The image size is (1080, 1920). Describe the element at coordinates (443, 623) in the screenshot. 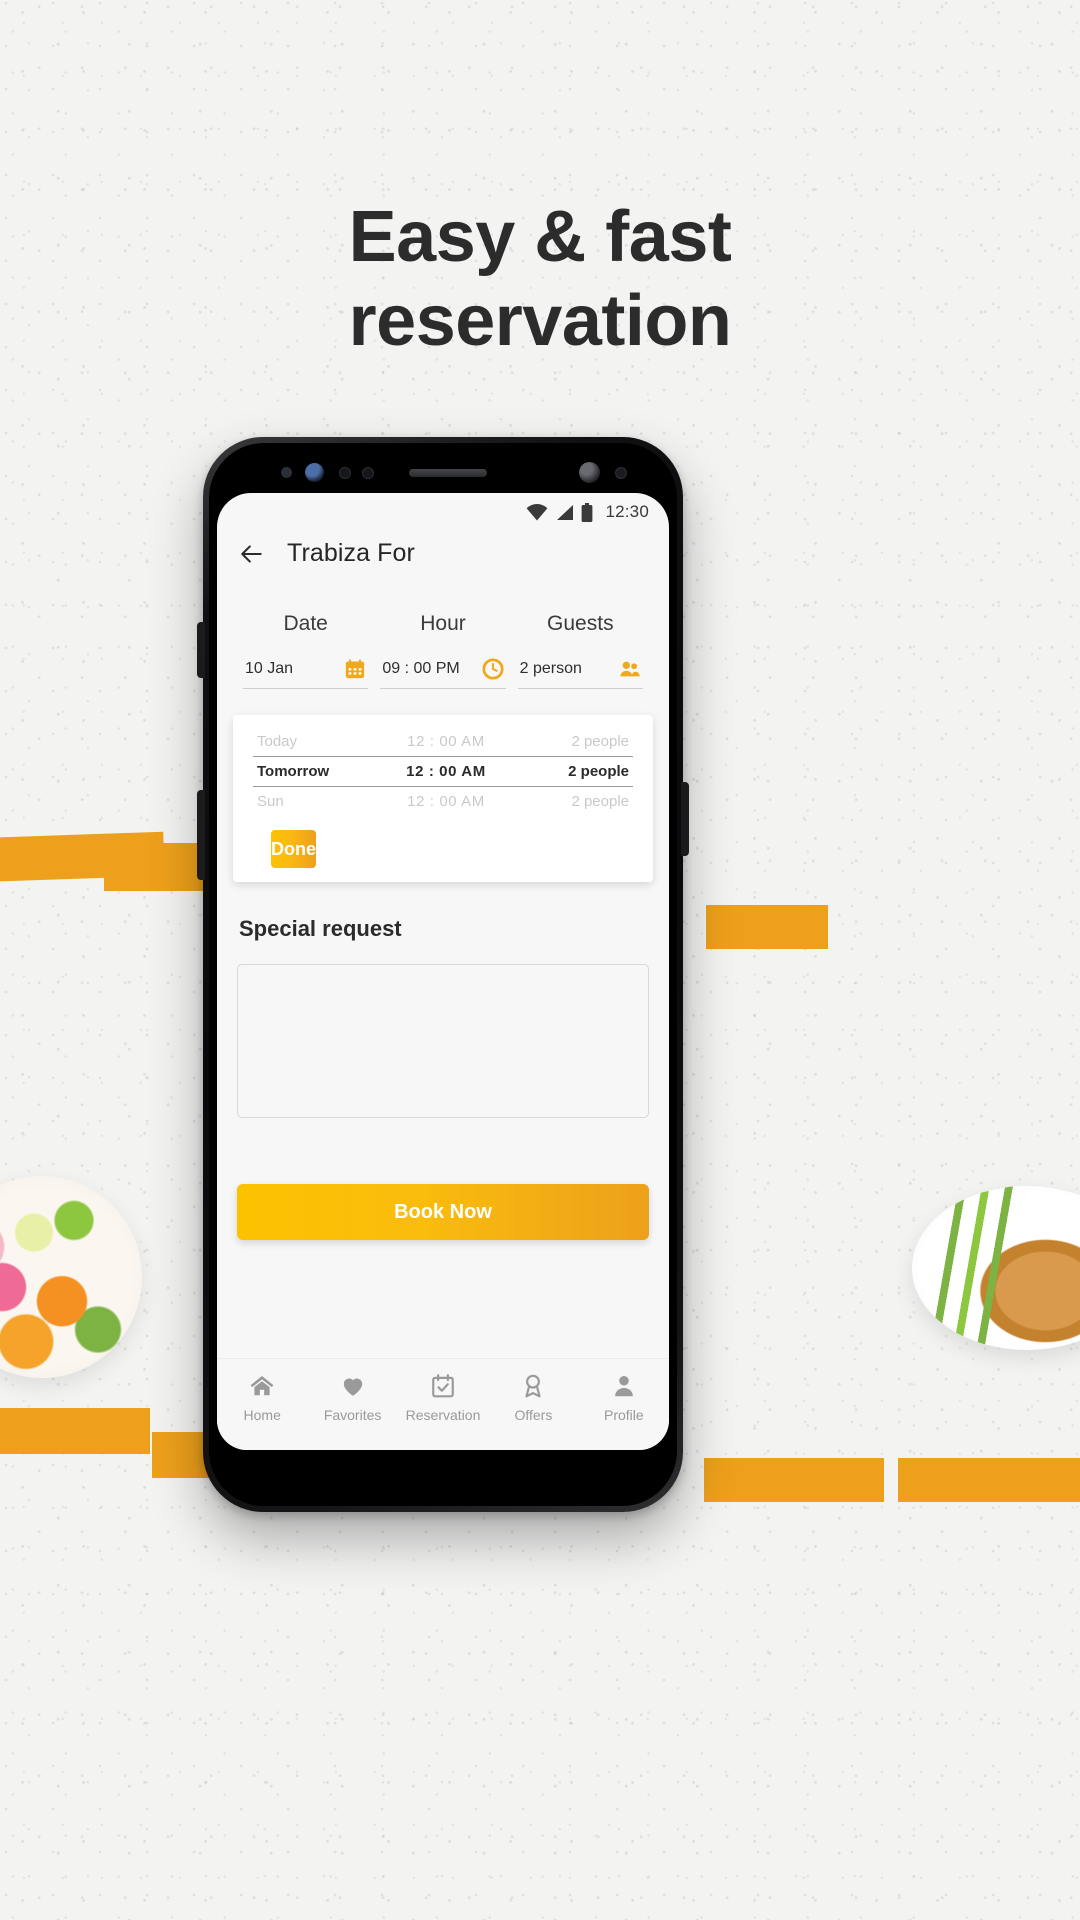

I see `selector-hour-label: Hour` at that location.